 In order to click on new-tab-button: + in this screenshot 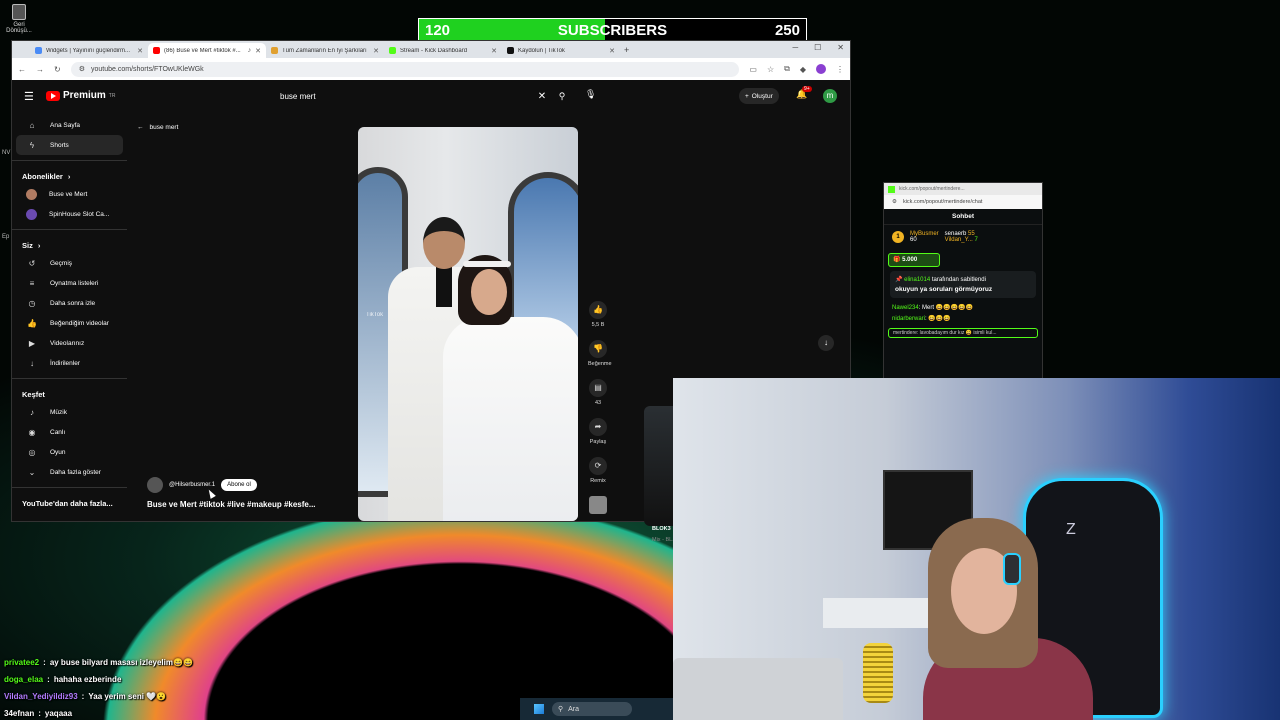, I will do `click(626, 50)`.